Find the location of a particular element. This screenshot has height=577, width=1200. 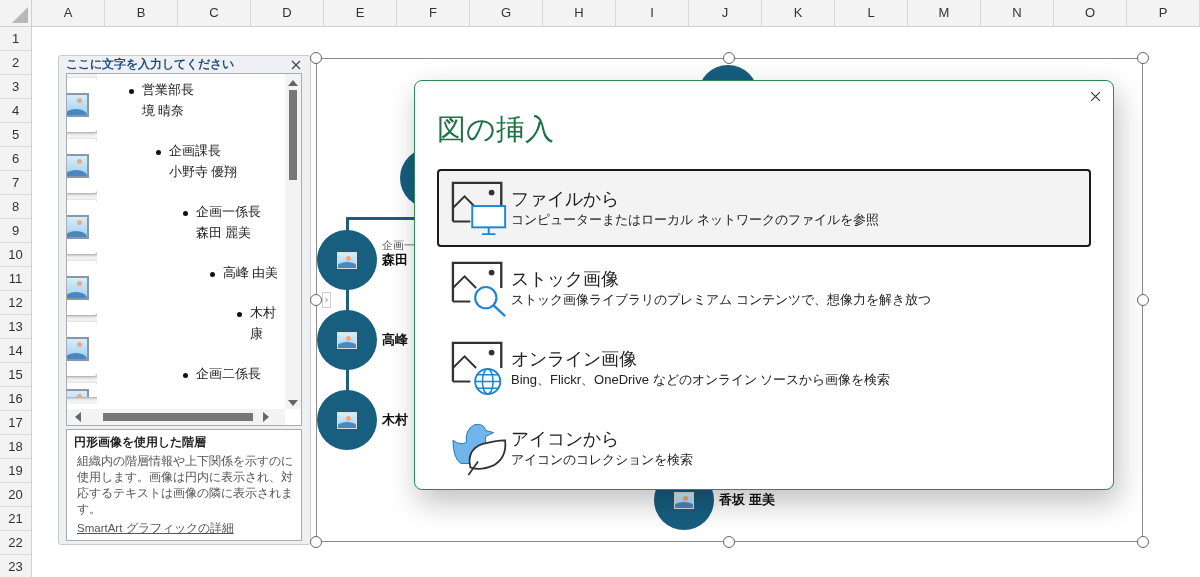

outline-item-text: 木村 康 is located at coordinates (263, 324).